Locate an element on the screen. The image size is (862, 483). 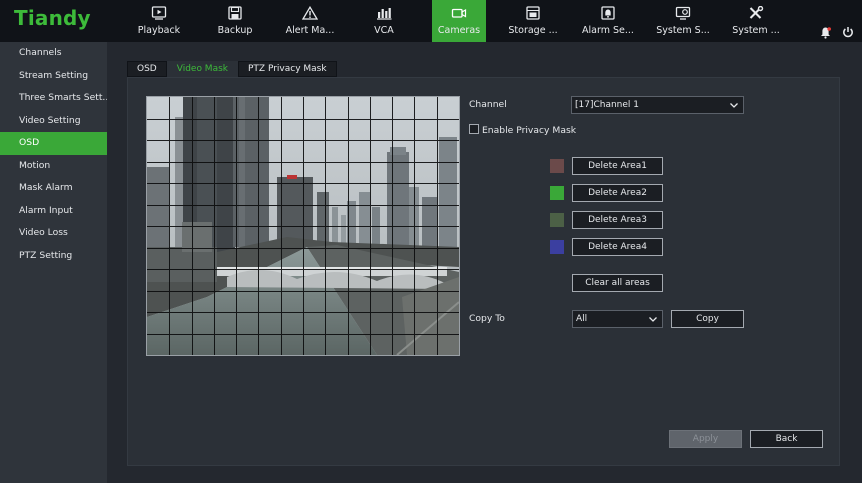
nav-vca-label: VCA is located at coordinates (384, 30).